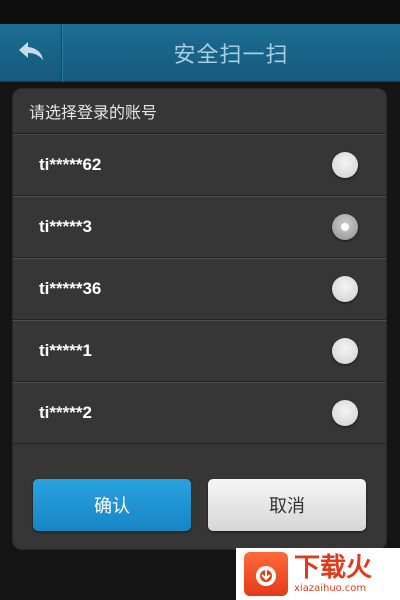 This screenshot has width=400, height=600. Describe the element at coordinates (199, 351) in the screenshot. I see `account-option: ti*****1` at that location.